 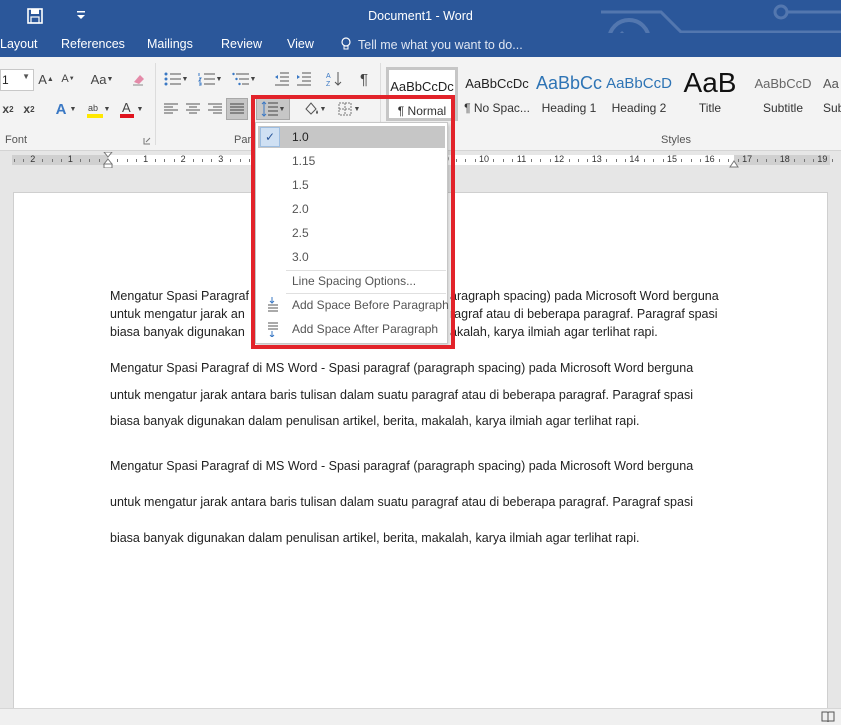 What do you see at coordinates (273, 109) in the screenshot?
I see `line-spacing-button: ▼` at bounding box center [273, 109].